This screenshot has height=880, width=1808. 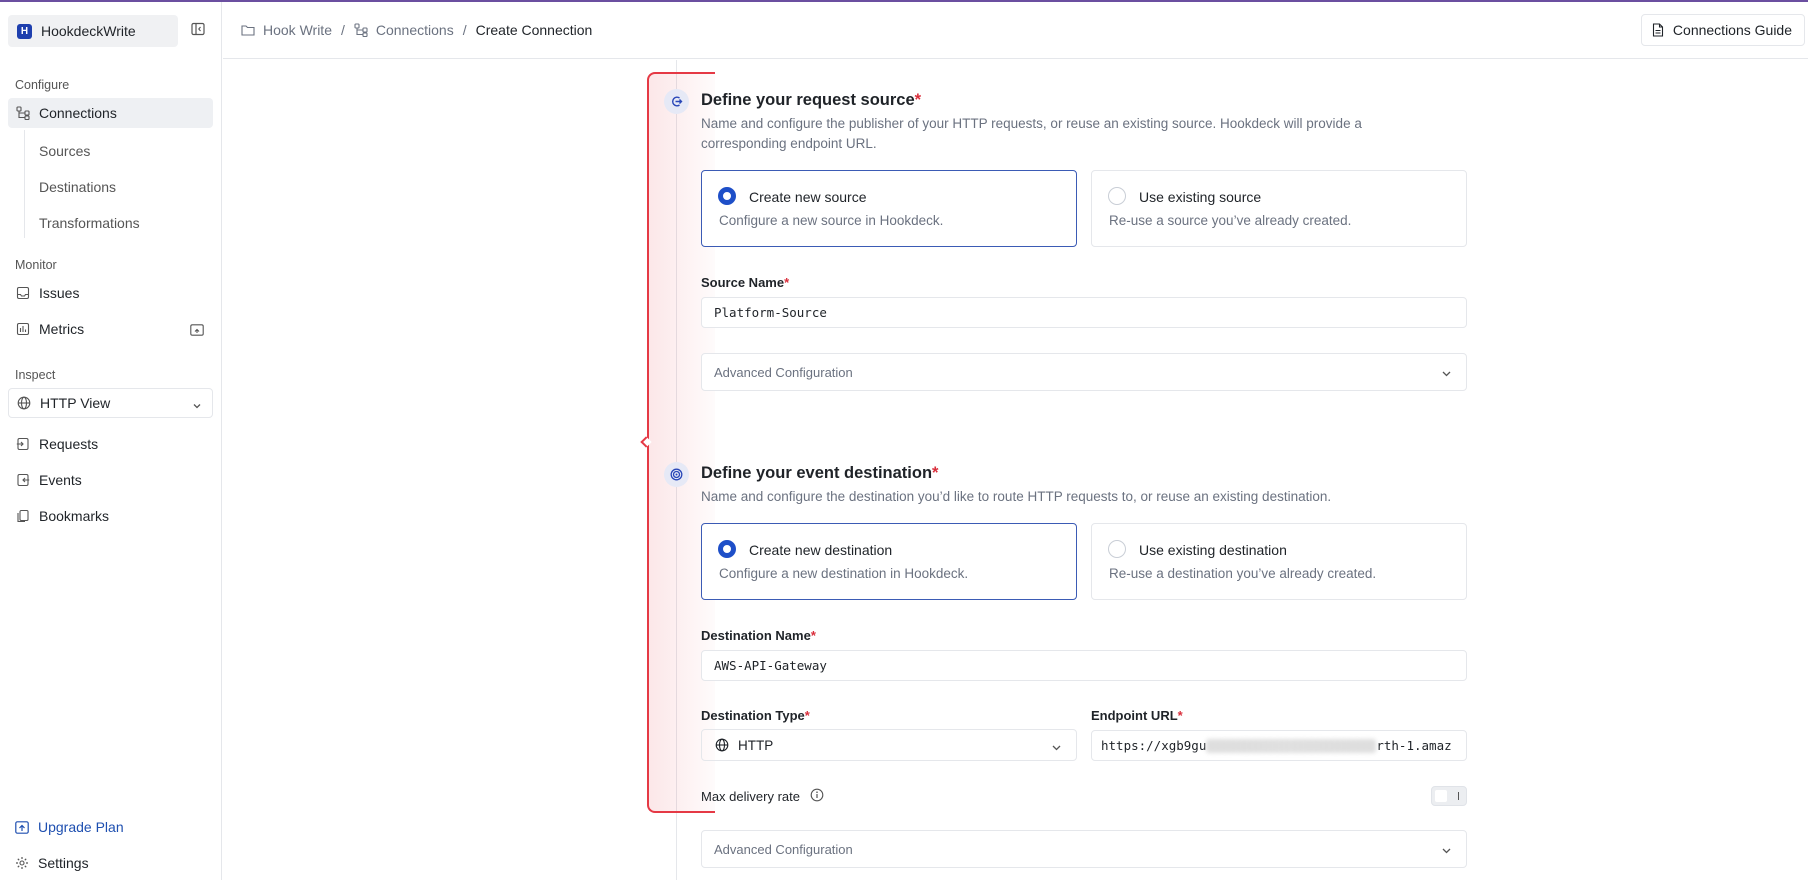 What do you see at coordinates (534, 30) in the screenshot?
I see `breadcrumb-current: Create Connection` at bounding box center [534, 30].